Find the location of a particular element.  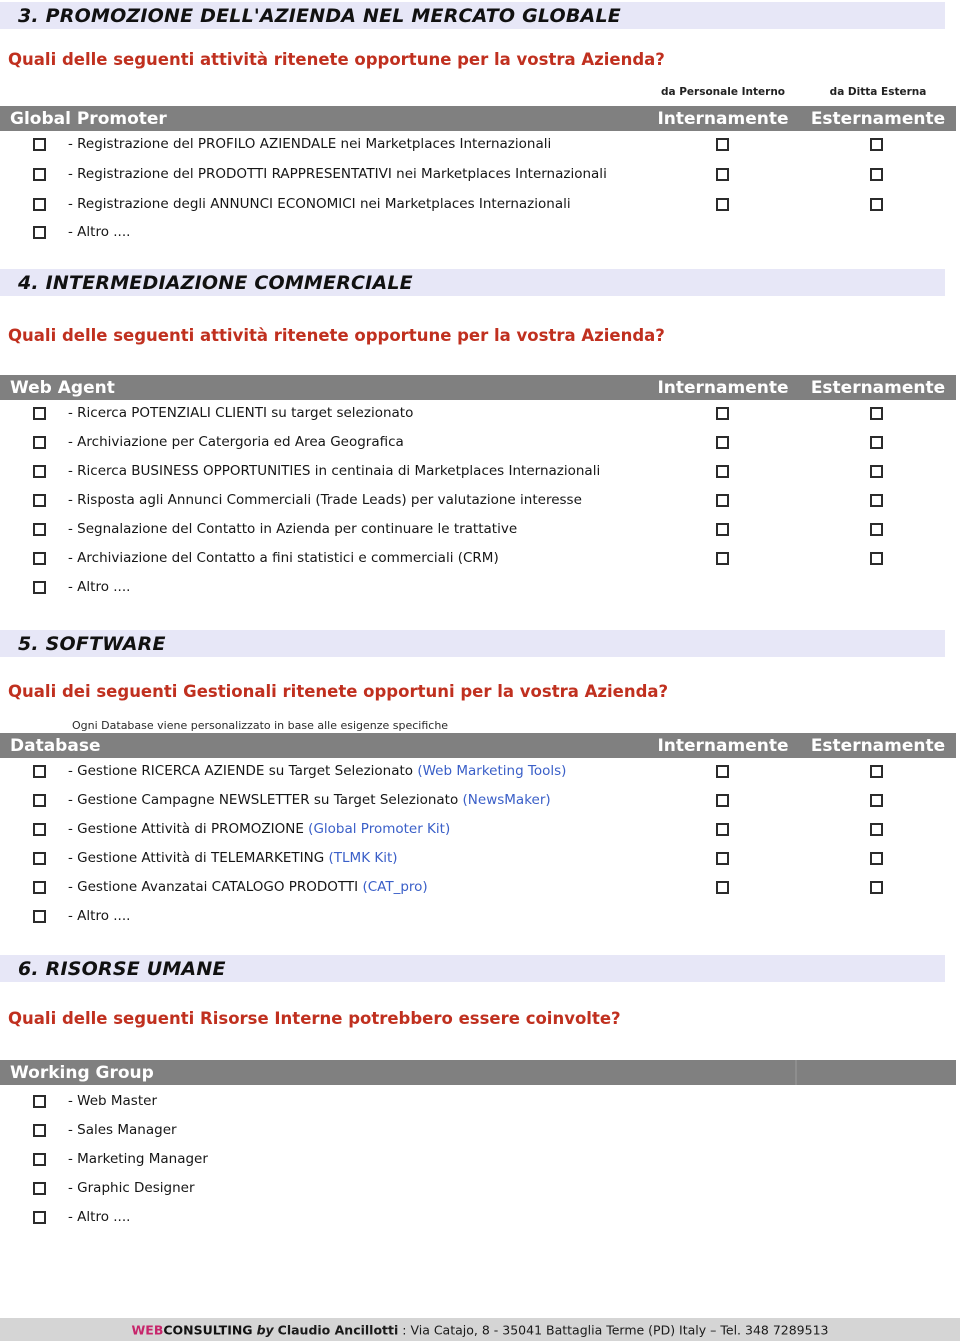

checklist-row: - Graphic Designer is located at coordinates (478, 1188).